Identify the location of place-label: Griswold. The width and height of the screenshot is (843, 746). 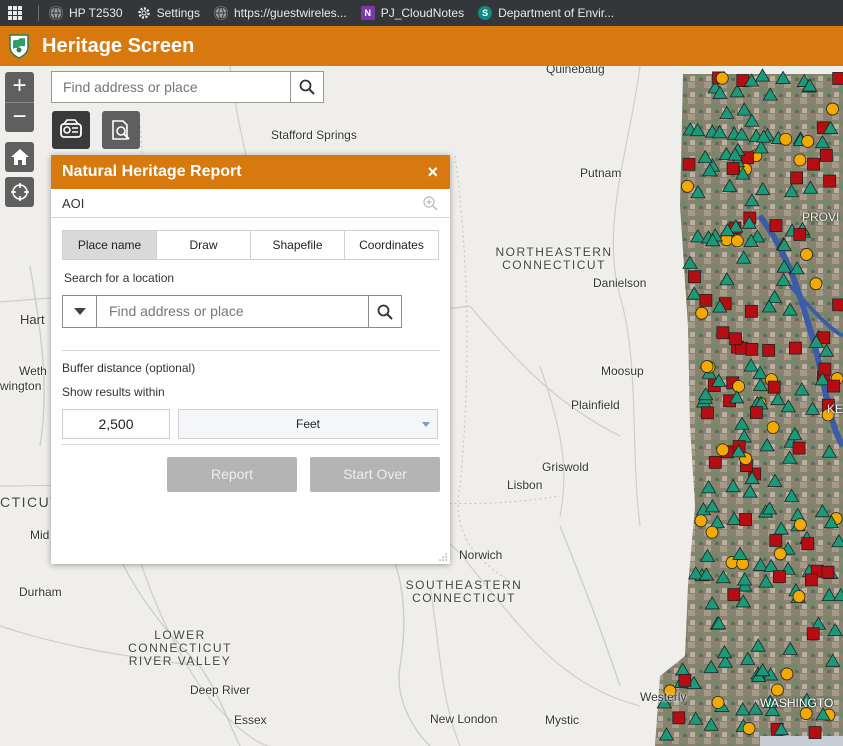
(565, 467).